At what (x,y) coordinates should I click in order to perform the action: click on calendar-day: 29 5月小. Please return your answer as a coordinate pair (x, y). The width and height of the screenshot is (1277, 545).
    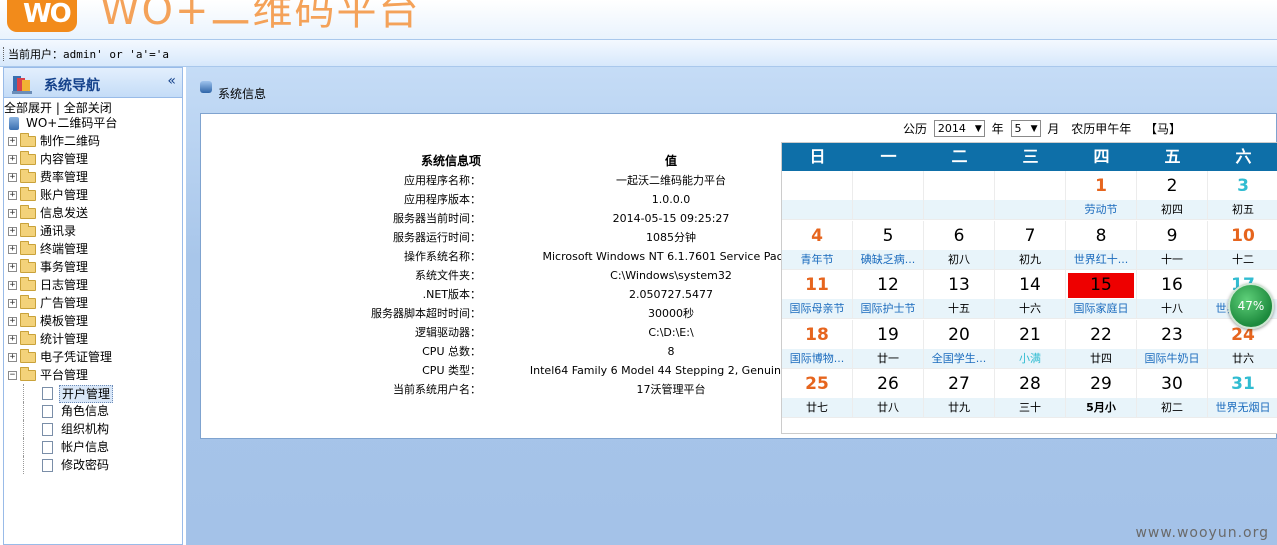
    Looking at the image, I should click on (1101, 393).